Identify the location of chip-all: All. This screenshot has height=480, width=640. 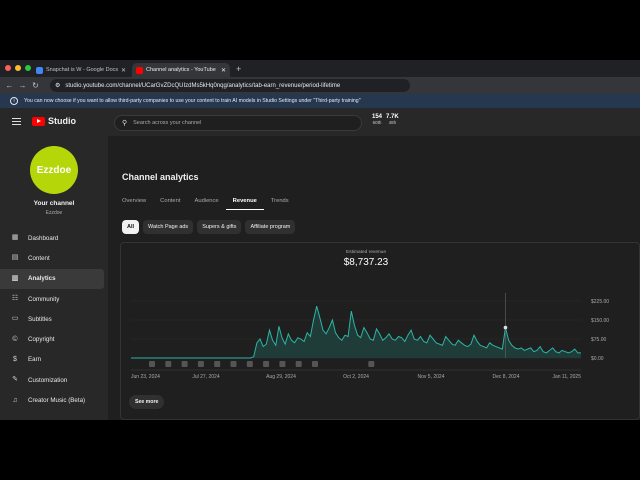
(131, 227).